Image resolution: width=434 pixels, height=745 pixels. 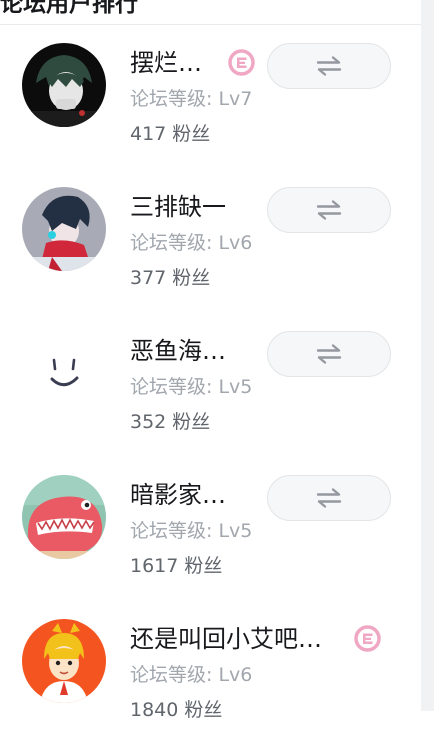 I want to click on user-fans-count: 417 粉丝, so click(x=170, y=134).